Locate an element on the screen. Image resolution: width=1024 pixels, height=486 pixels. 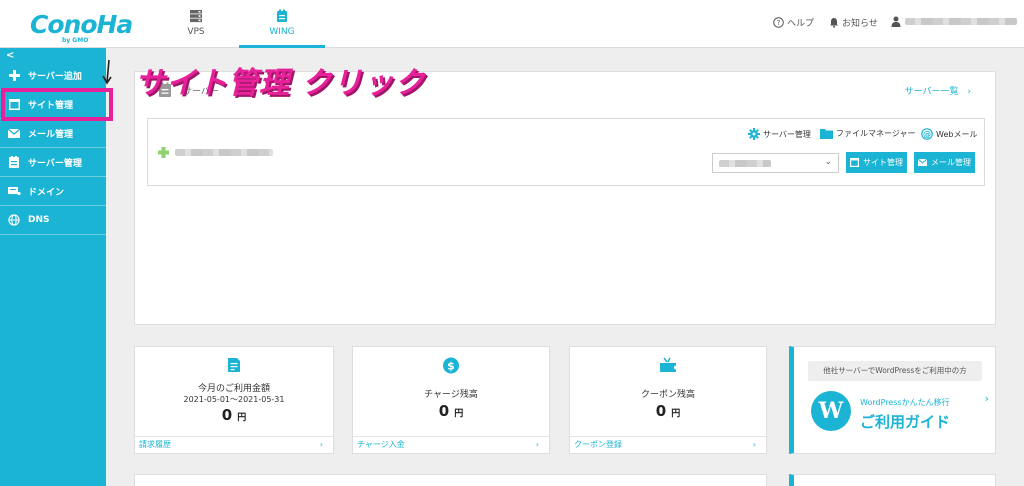
notice-link: お知らせ is located at coordinates (853, 22).